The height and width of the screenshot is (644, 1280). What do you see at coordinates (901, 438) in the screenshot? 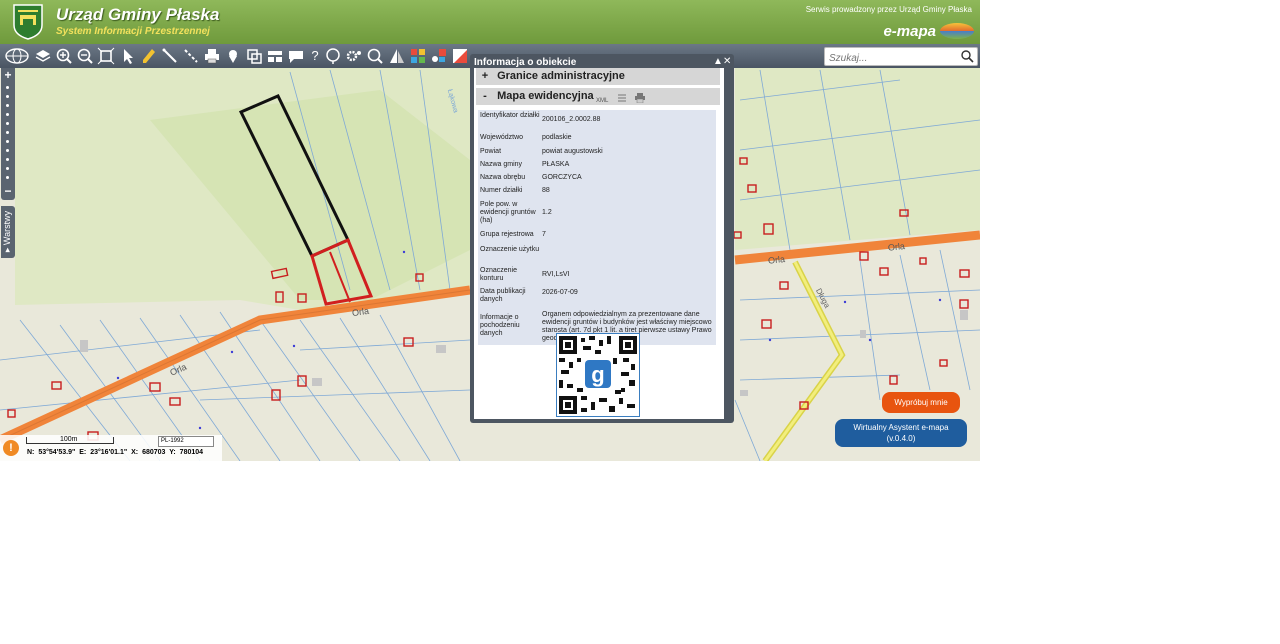
I see `assistant-version: (v.0.4.0)` at bounding box center [901, 438].